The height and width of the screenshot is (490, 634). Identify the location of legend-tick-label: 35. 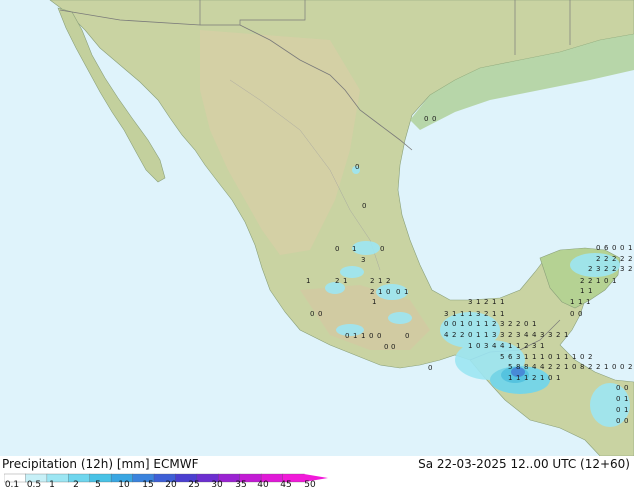
(241, 485).